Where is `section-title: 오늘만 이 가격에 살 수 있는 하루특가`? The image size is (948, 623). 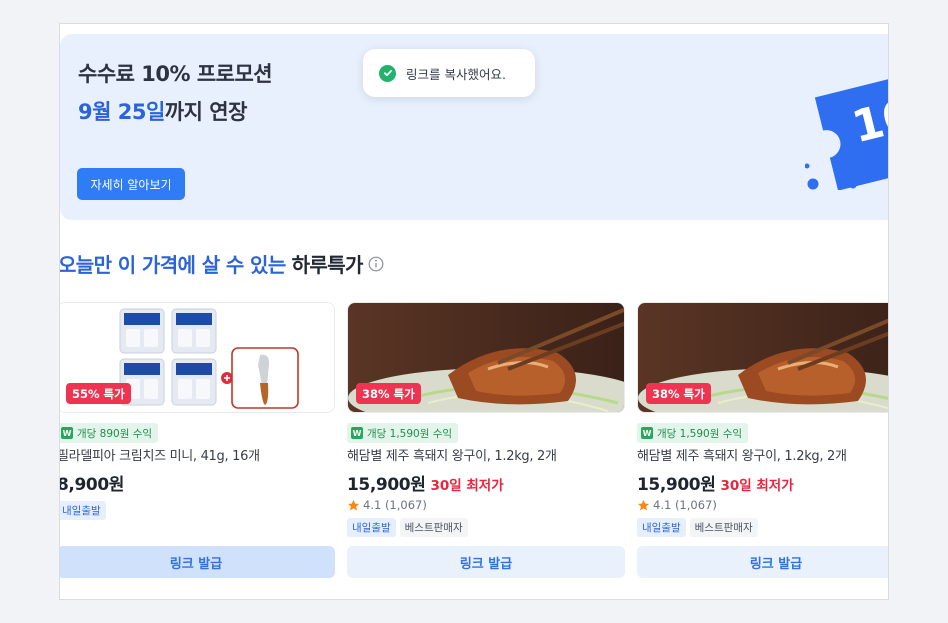
section-title: 오늘만 이 가격에 살 수 있는 하루특가 is located at coordinates (221, 263).